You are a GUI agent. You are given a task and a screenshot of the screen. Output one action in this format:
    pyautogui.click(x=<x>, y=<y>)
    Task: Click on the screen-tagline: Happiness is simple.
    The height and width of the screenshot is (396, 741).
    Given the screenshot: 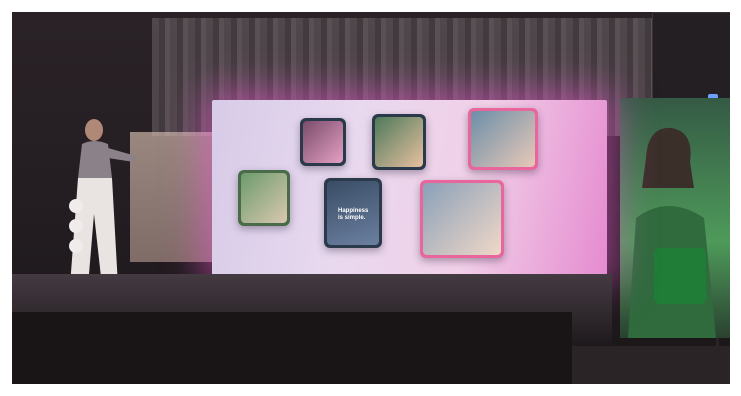 What is the action you would take?
    pyautogui.click(x=353, y=214)
    